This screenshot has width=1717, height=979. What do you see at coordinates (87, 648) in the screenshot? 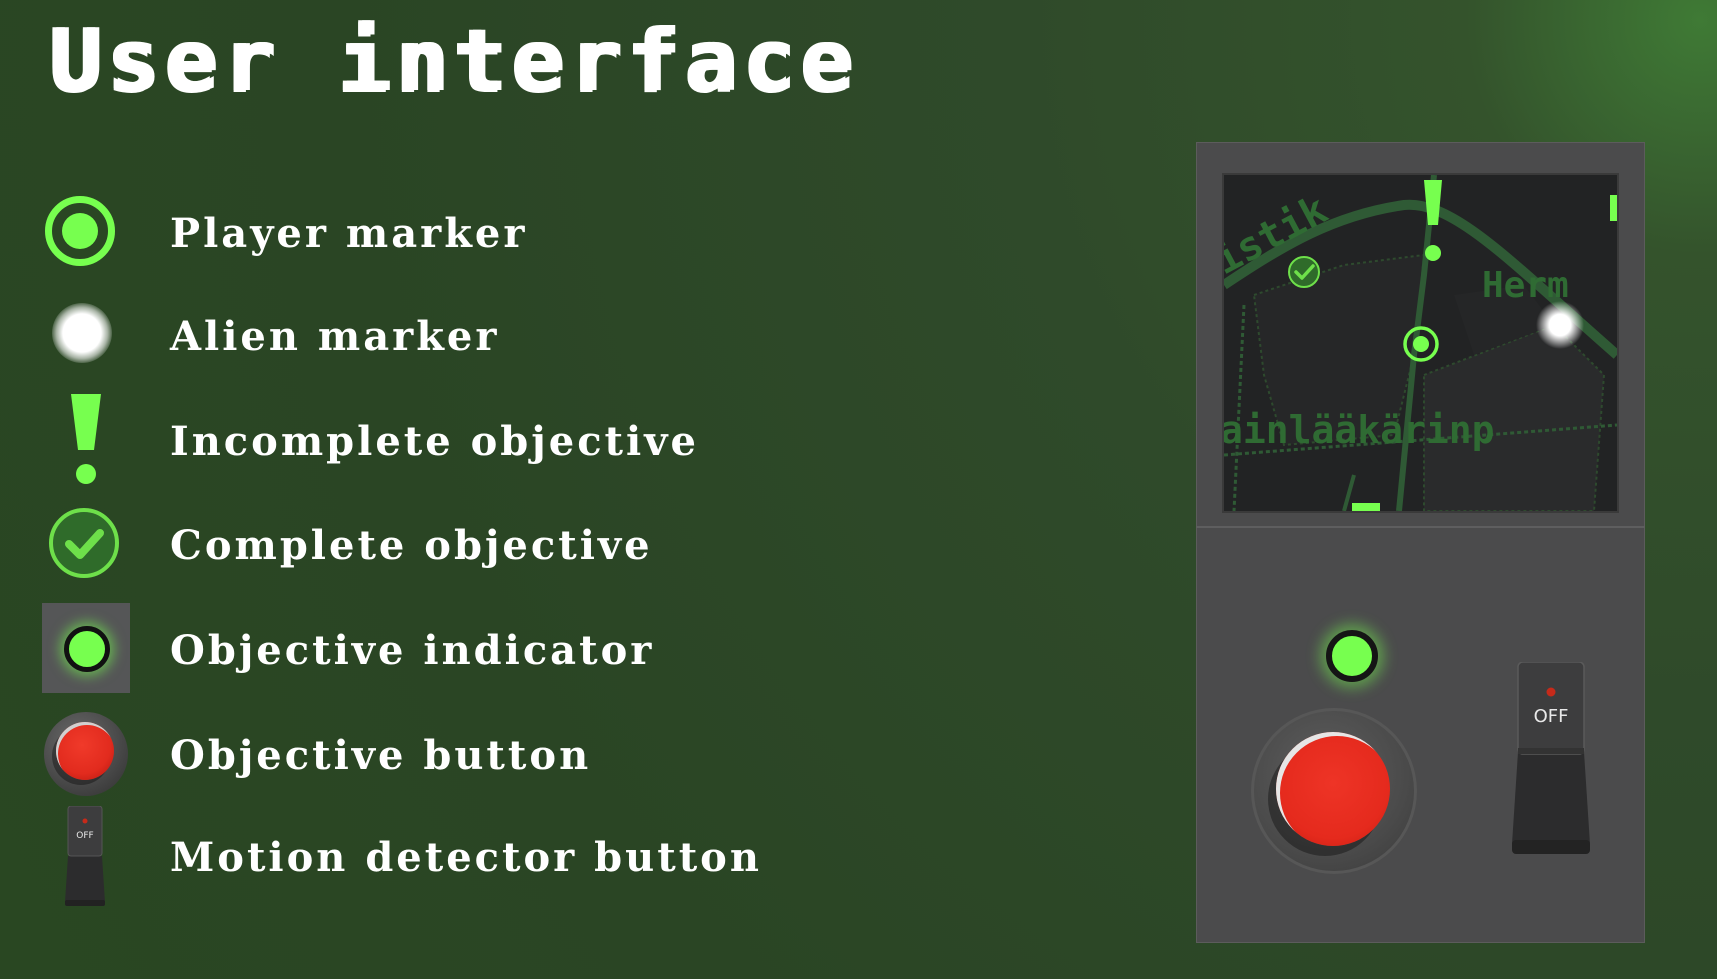
I see `objective-indicator-icon` at bounding box center [87, 648].